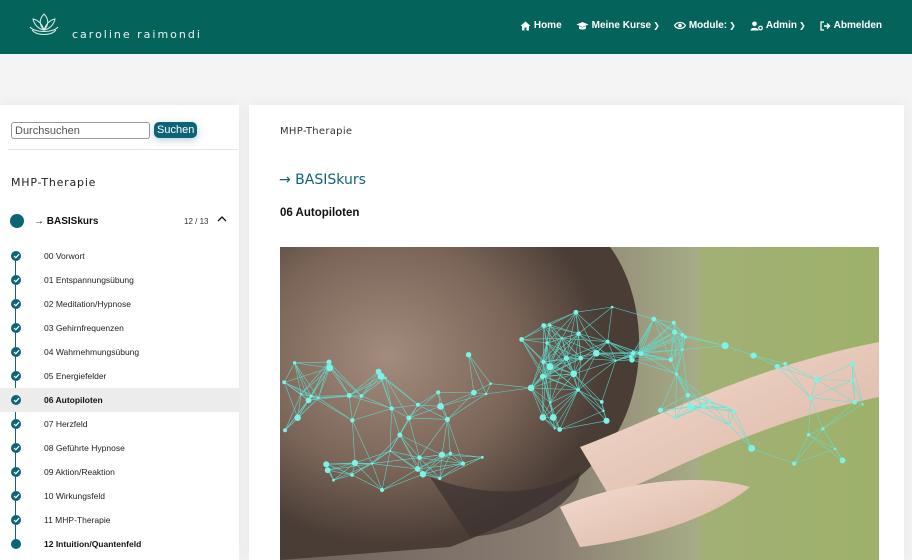 Image resolution: width=912 pixels, height=560 pixels. I want to click on lesson-item: 07 Herzfeld, so click(119, 424).